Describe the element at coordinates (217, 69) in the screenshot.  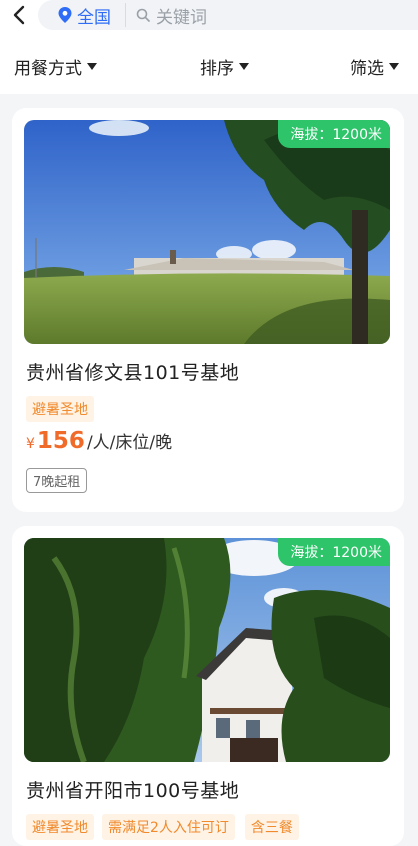
I see `filter-label: 排序` at that location.